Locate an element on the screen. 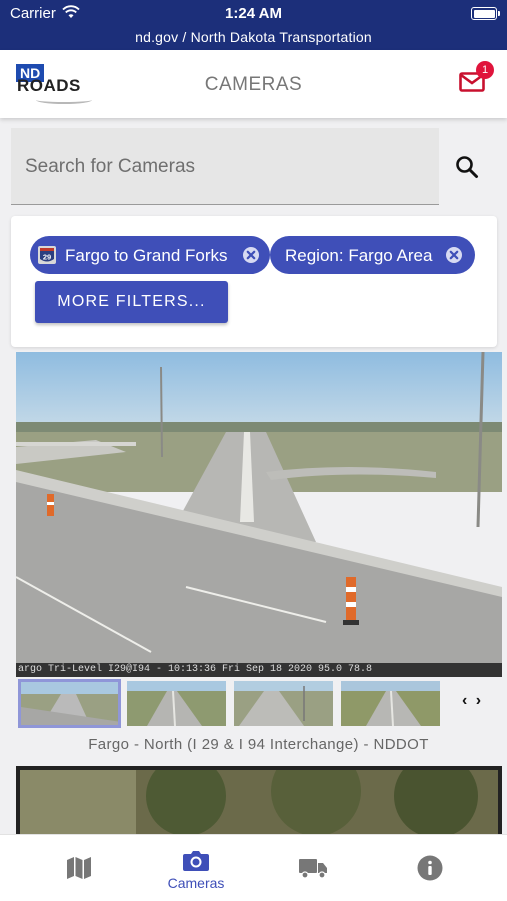 This screenshot has height=901, width=507. camera-thumbnails: ‹ › is located at coordinates (261, 704).